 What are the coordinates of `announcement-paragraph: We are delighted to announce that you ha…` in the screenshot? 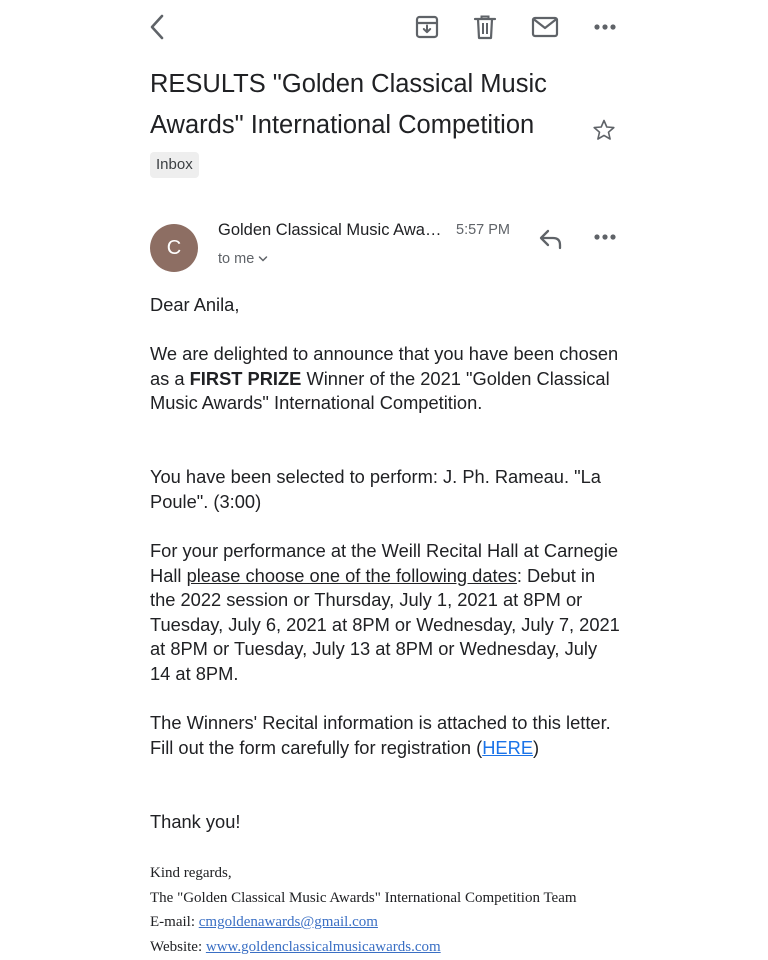 It's located at (385, 379).